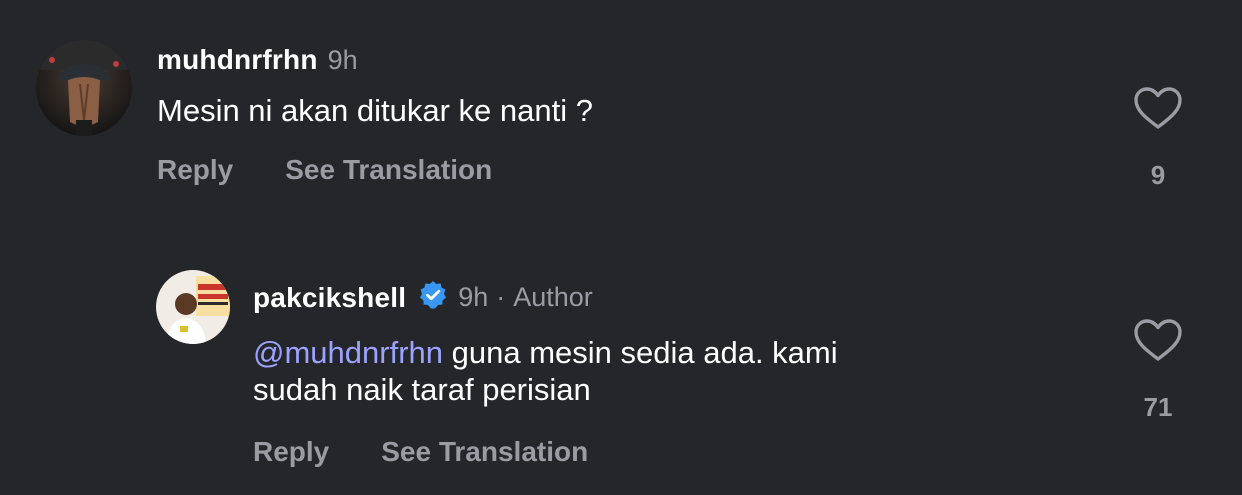  I want to click on comment-line: @muhdnrfrhn guna mesin sedia ada. kami, so click(545, 352).